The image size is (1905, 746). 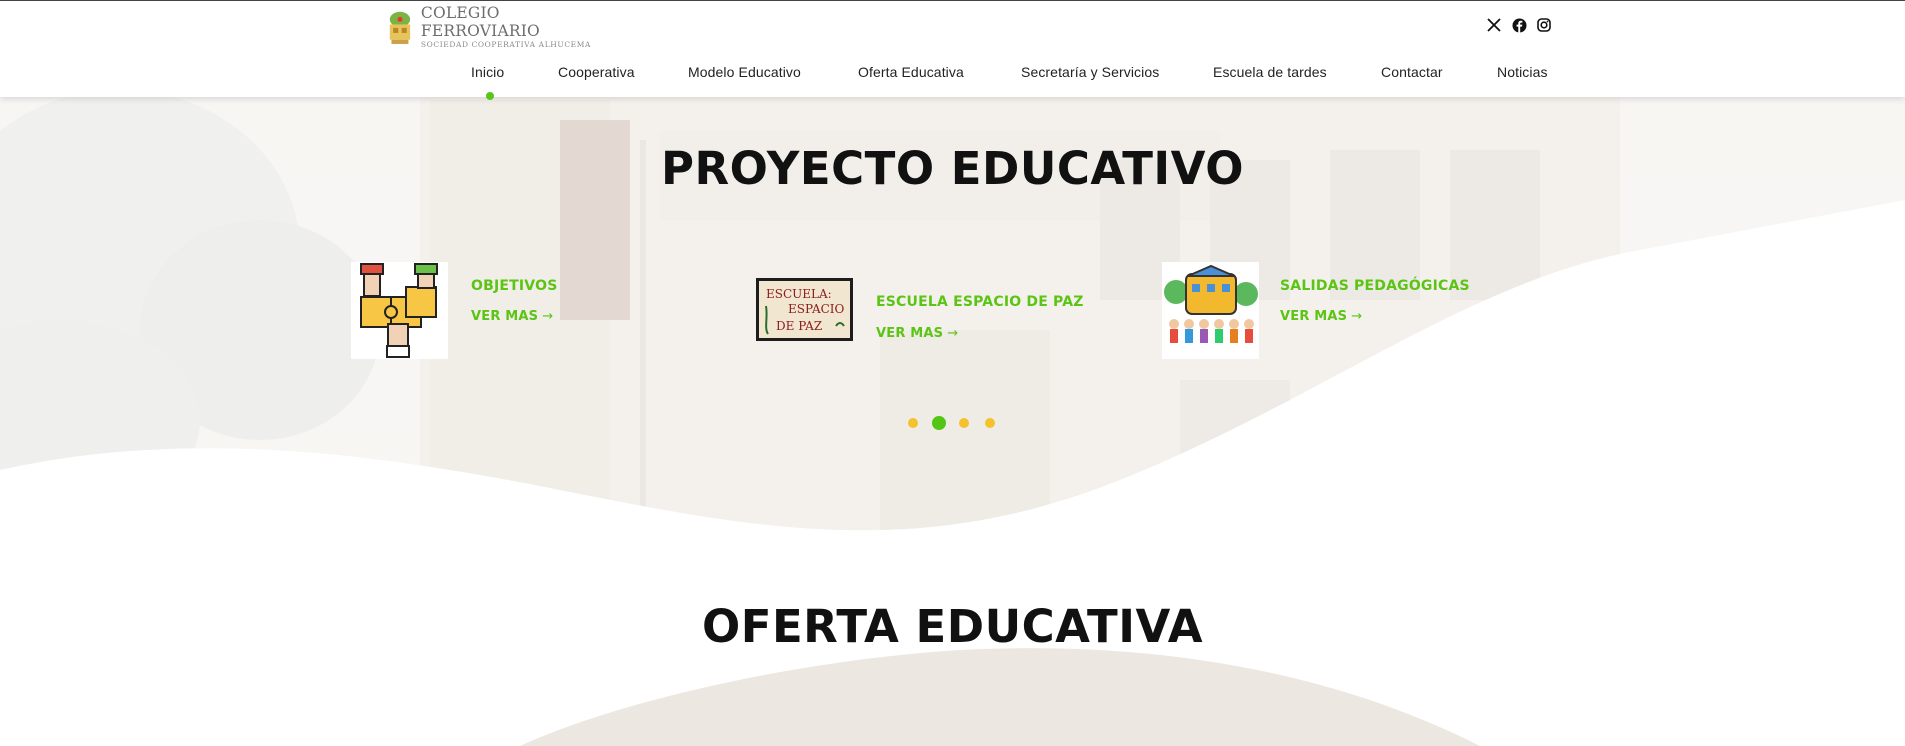 I want to click on brand-title: COLEGIO FERROVIARIO, so click(x=480, y=22).